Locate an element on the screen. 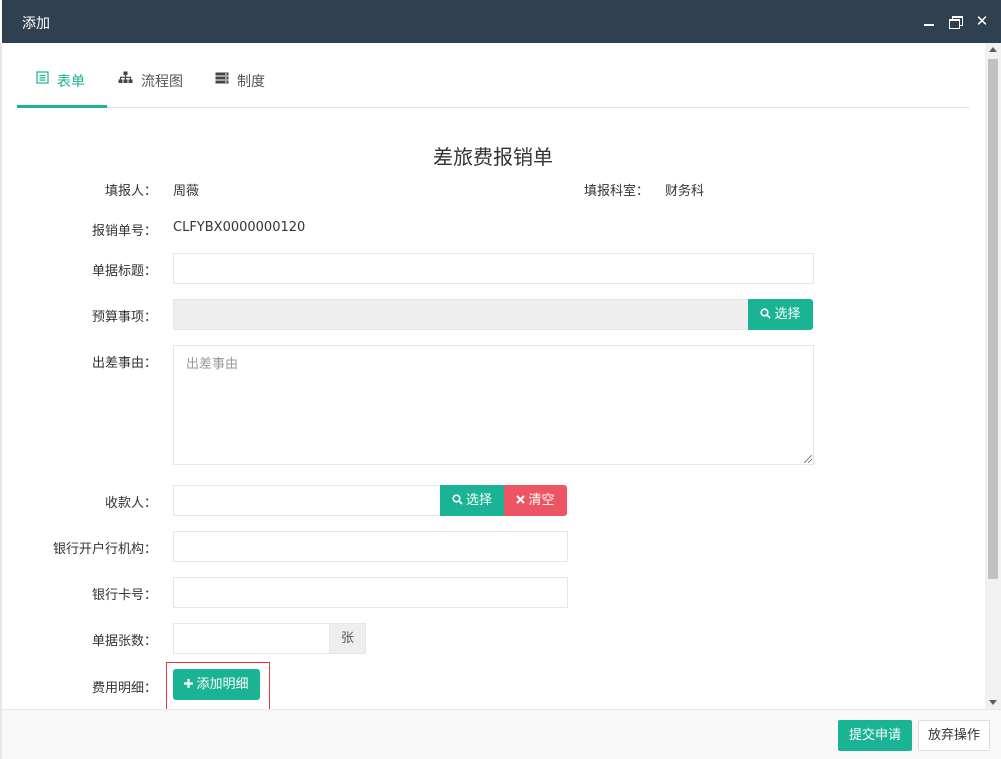 This screenshot has height=759, width=1001. server-icon is located at coordinates (222, 80).